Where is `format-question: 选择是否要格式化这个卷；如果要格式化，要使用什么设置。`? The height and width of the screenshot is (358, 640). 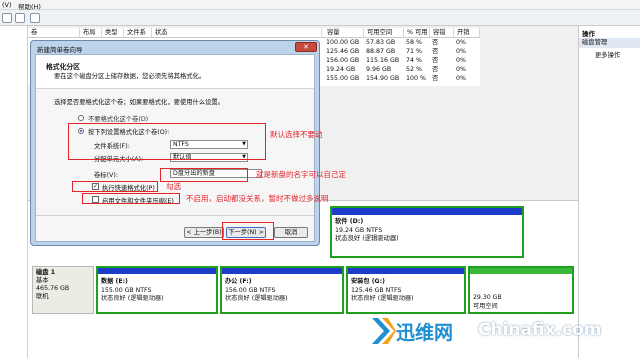
format-question: 选择是否要格式化这个卷；如果要格式化，要使用什么设置。 is located at coordinates (139, 102).